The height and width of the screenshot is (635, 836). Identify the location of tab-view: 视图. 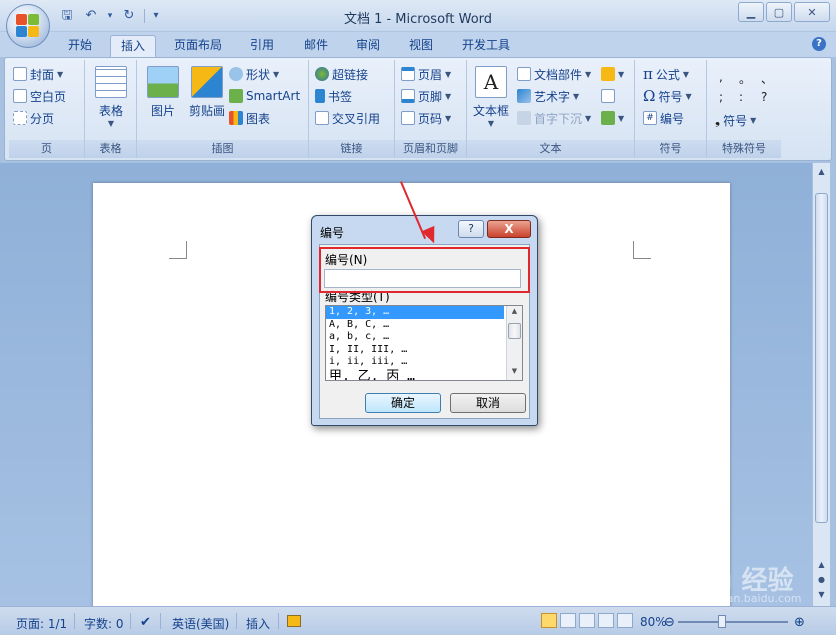
(421, 46).